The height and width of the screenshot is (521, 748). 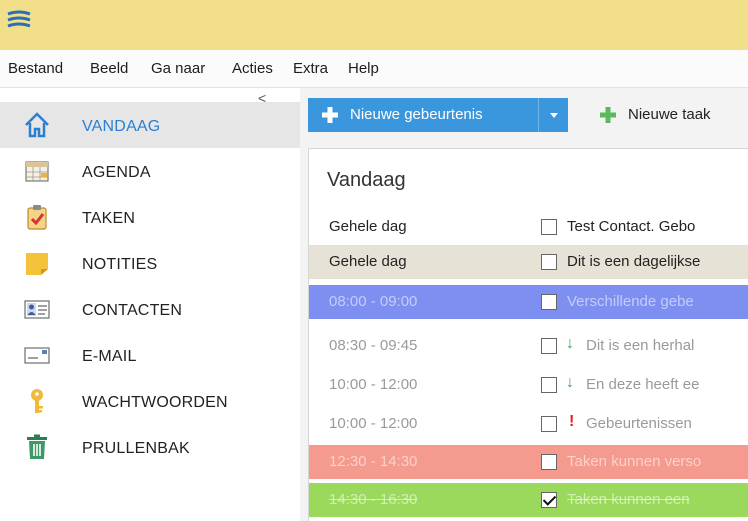 I want to click on new-event-button: Nieuwe gebeurtenis, so click(x=423, y=115).